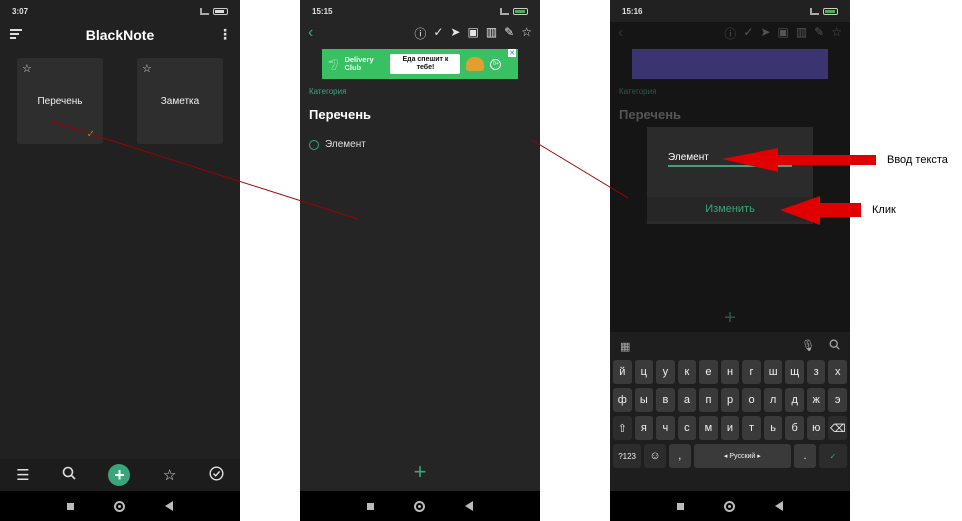  I want to click on list-item: Элемент, so click(337, 144).